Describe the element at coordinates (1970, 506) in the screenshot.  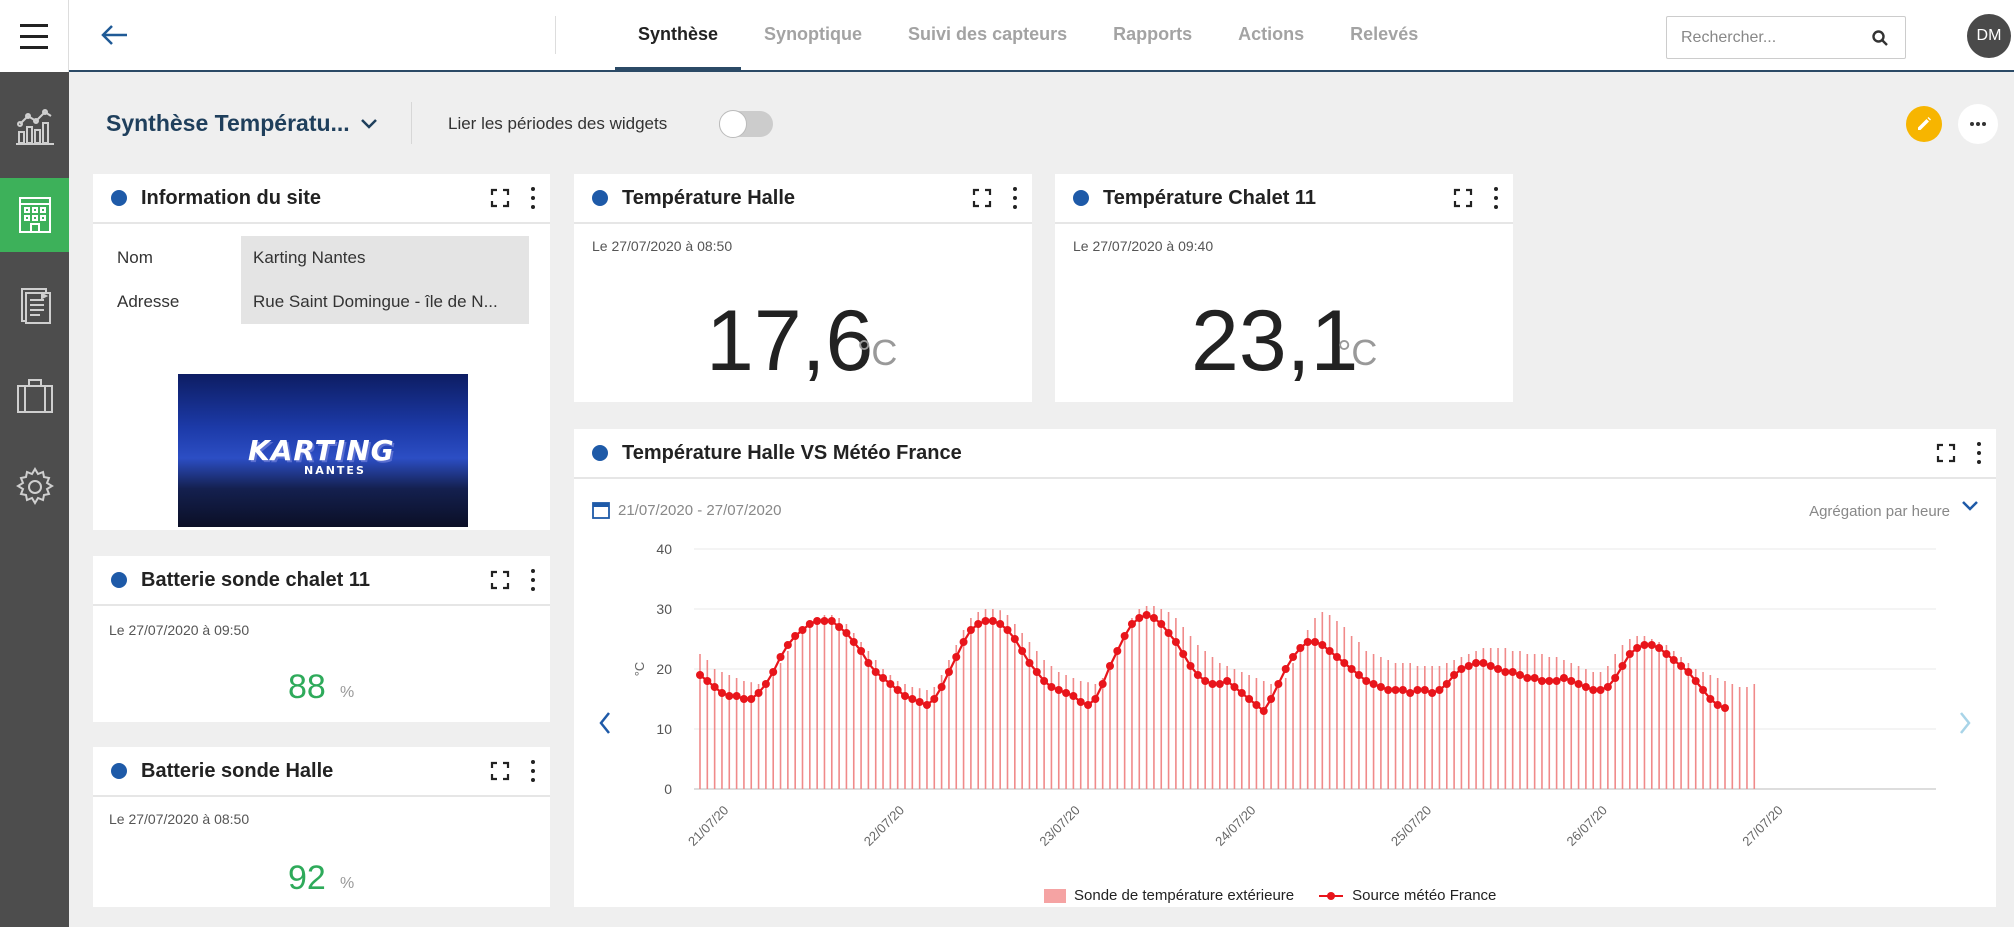
I see `chevron-down-icon` at that location.